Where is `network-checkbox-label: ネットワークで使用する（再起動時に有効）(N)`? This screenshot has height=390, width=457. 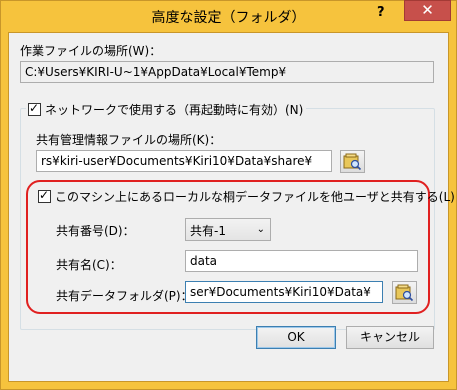
network-checkbox-label: ネットワークで使用する（再起動時に有効）(N) is located at coordinates (174, 109).